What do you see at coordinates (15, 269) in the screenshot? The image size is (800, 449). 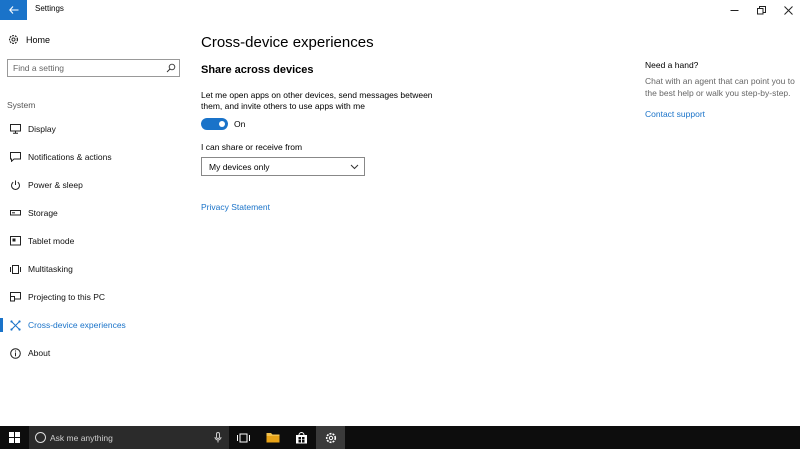 I see `multitasking-icon` at bounding box center [15, 269].